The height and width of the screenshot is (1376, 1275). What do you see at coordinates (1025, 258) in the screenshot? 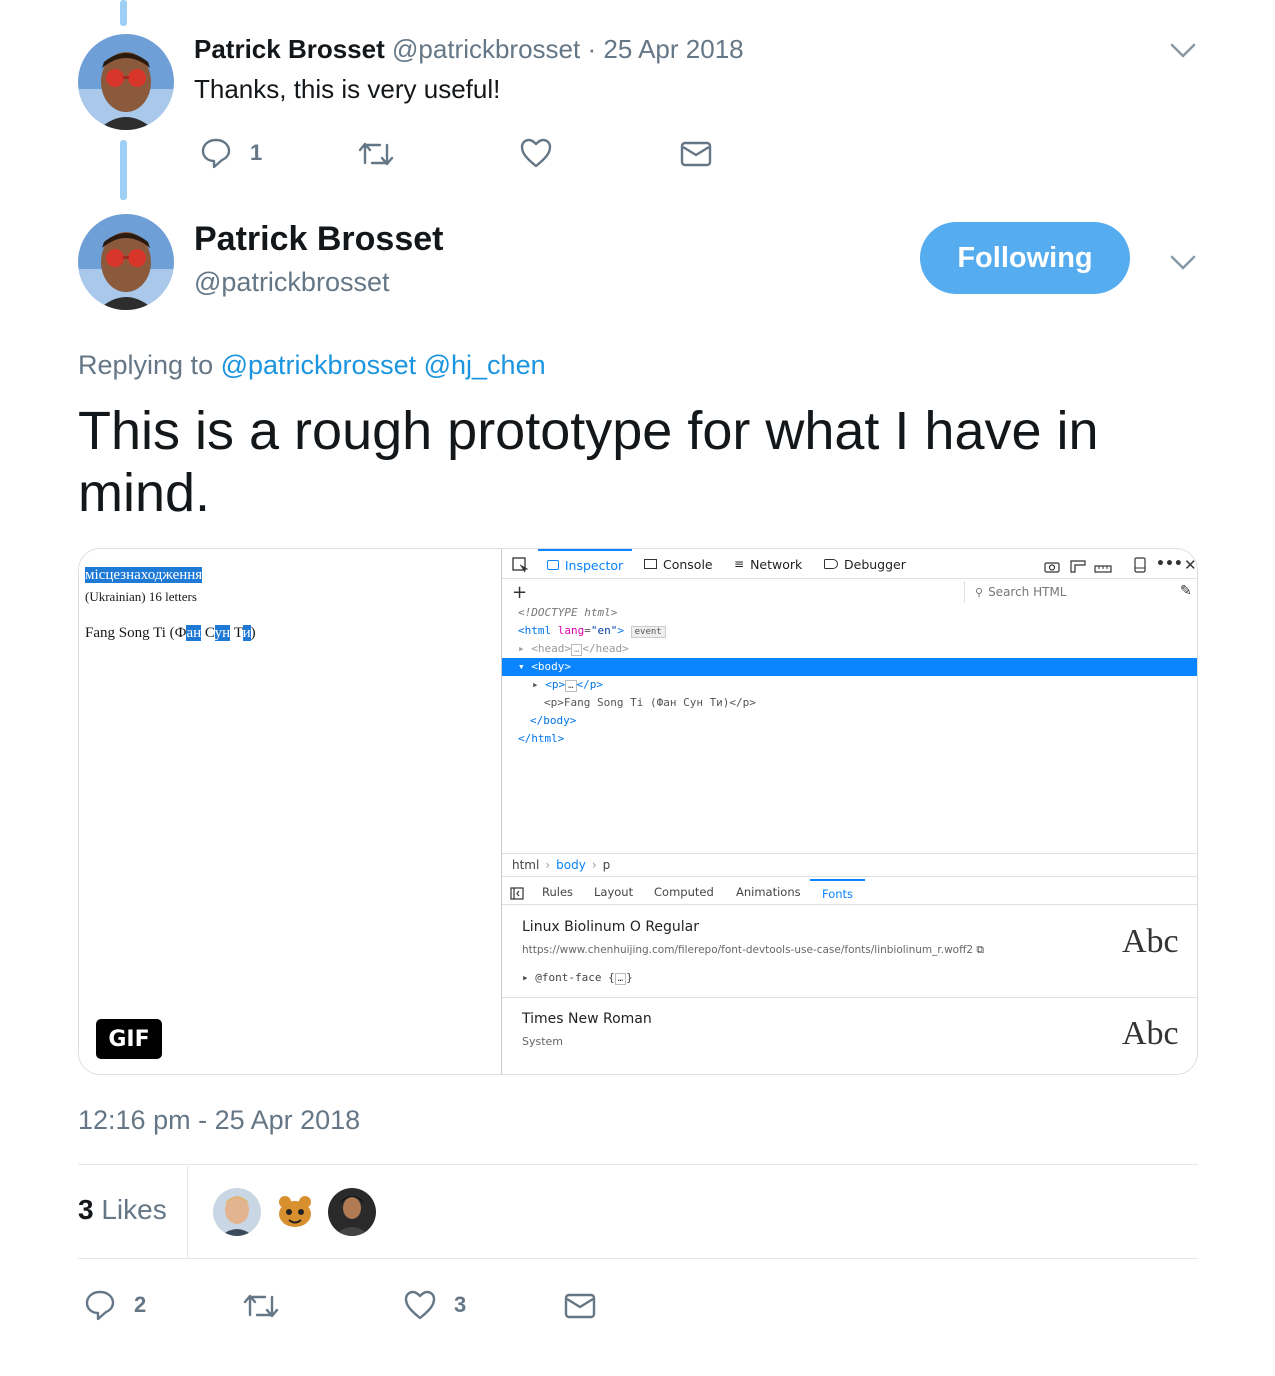
I see `following-button: Following` at bounding box center [1025, 258].